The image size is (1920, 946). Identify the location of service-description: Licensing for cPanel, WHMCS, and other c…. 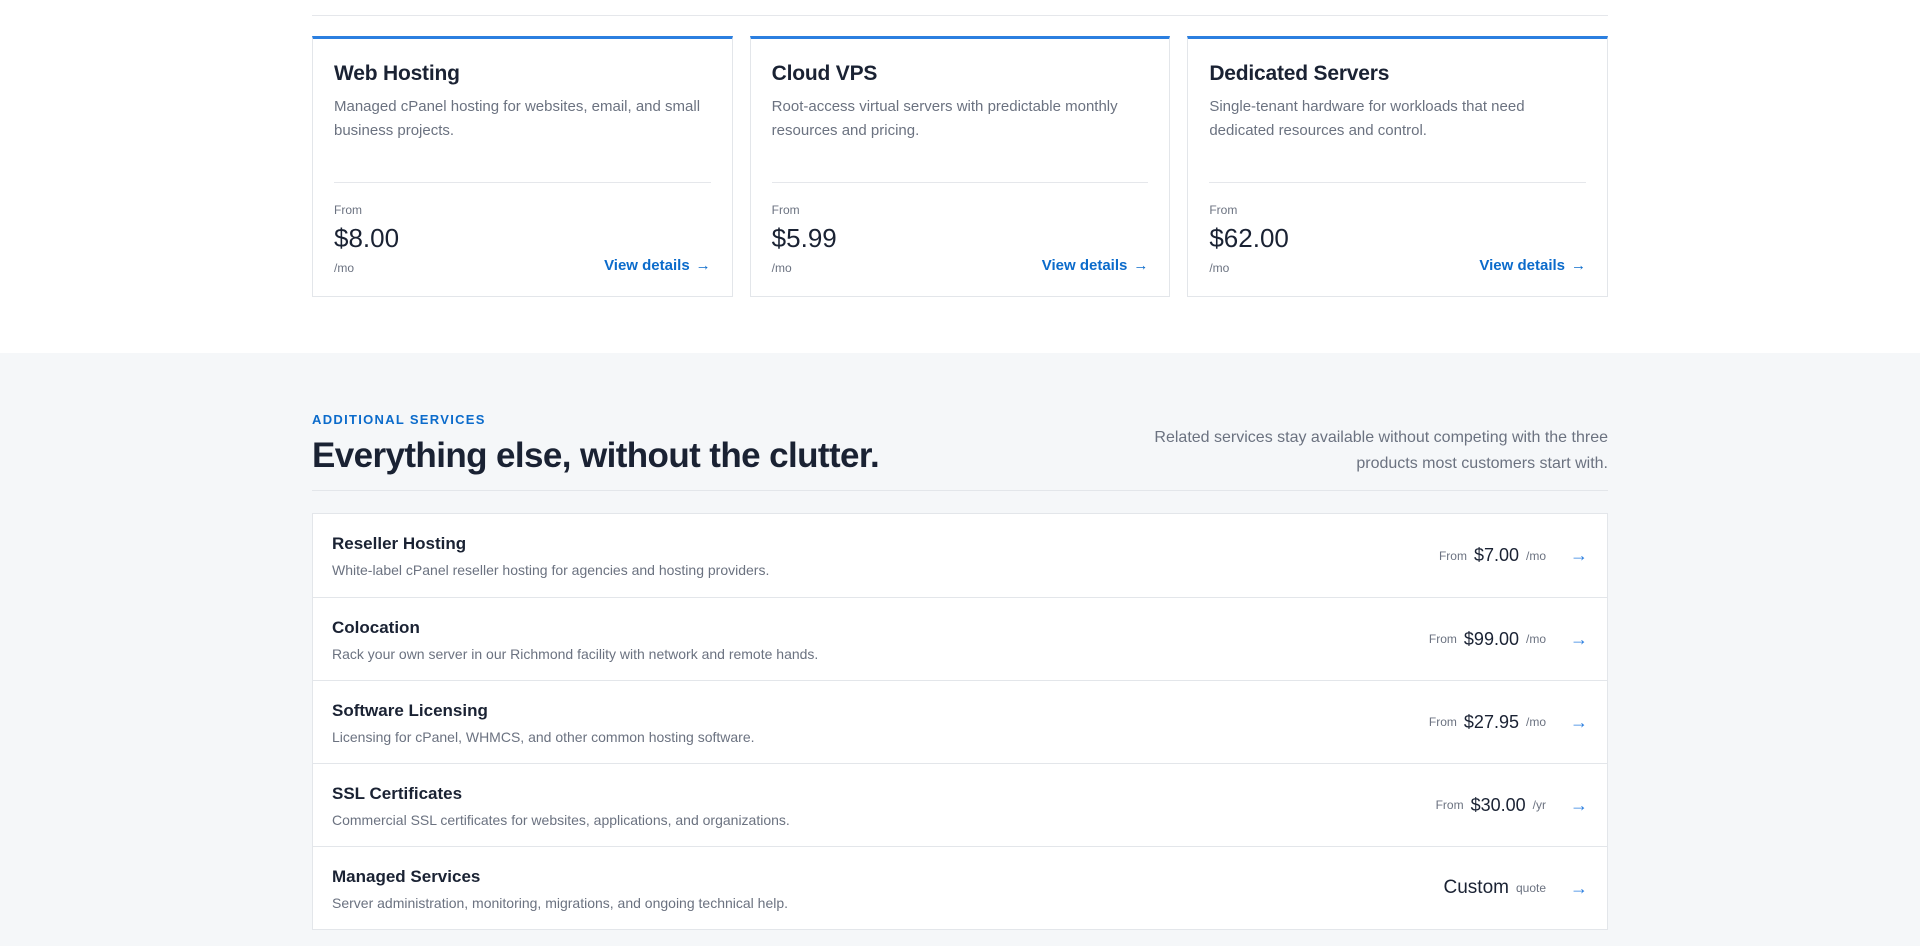
(543, 737).